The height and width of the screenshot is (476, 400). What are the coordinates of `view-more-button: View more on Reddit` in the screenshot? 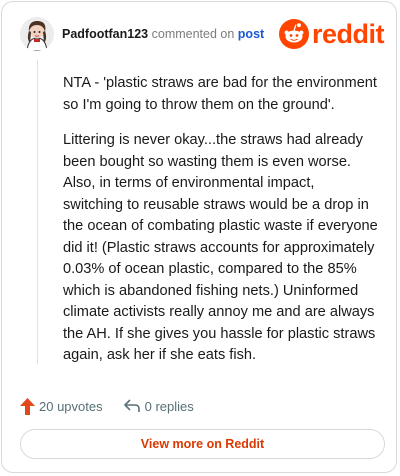 It's located at (202, 444).